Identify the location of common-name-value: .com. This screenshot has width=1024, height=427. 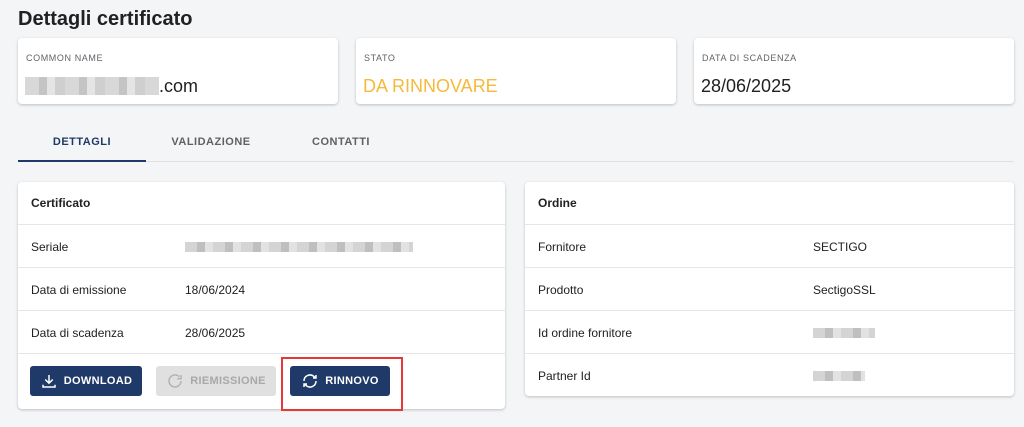
(111, 86).